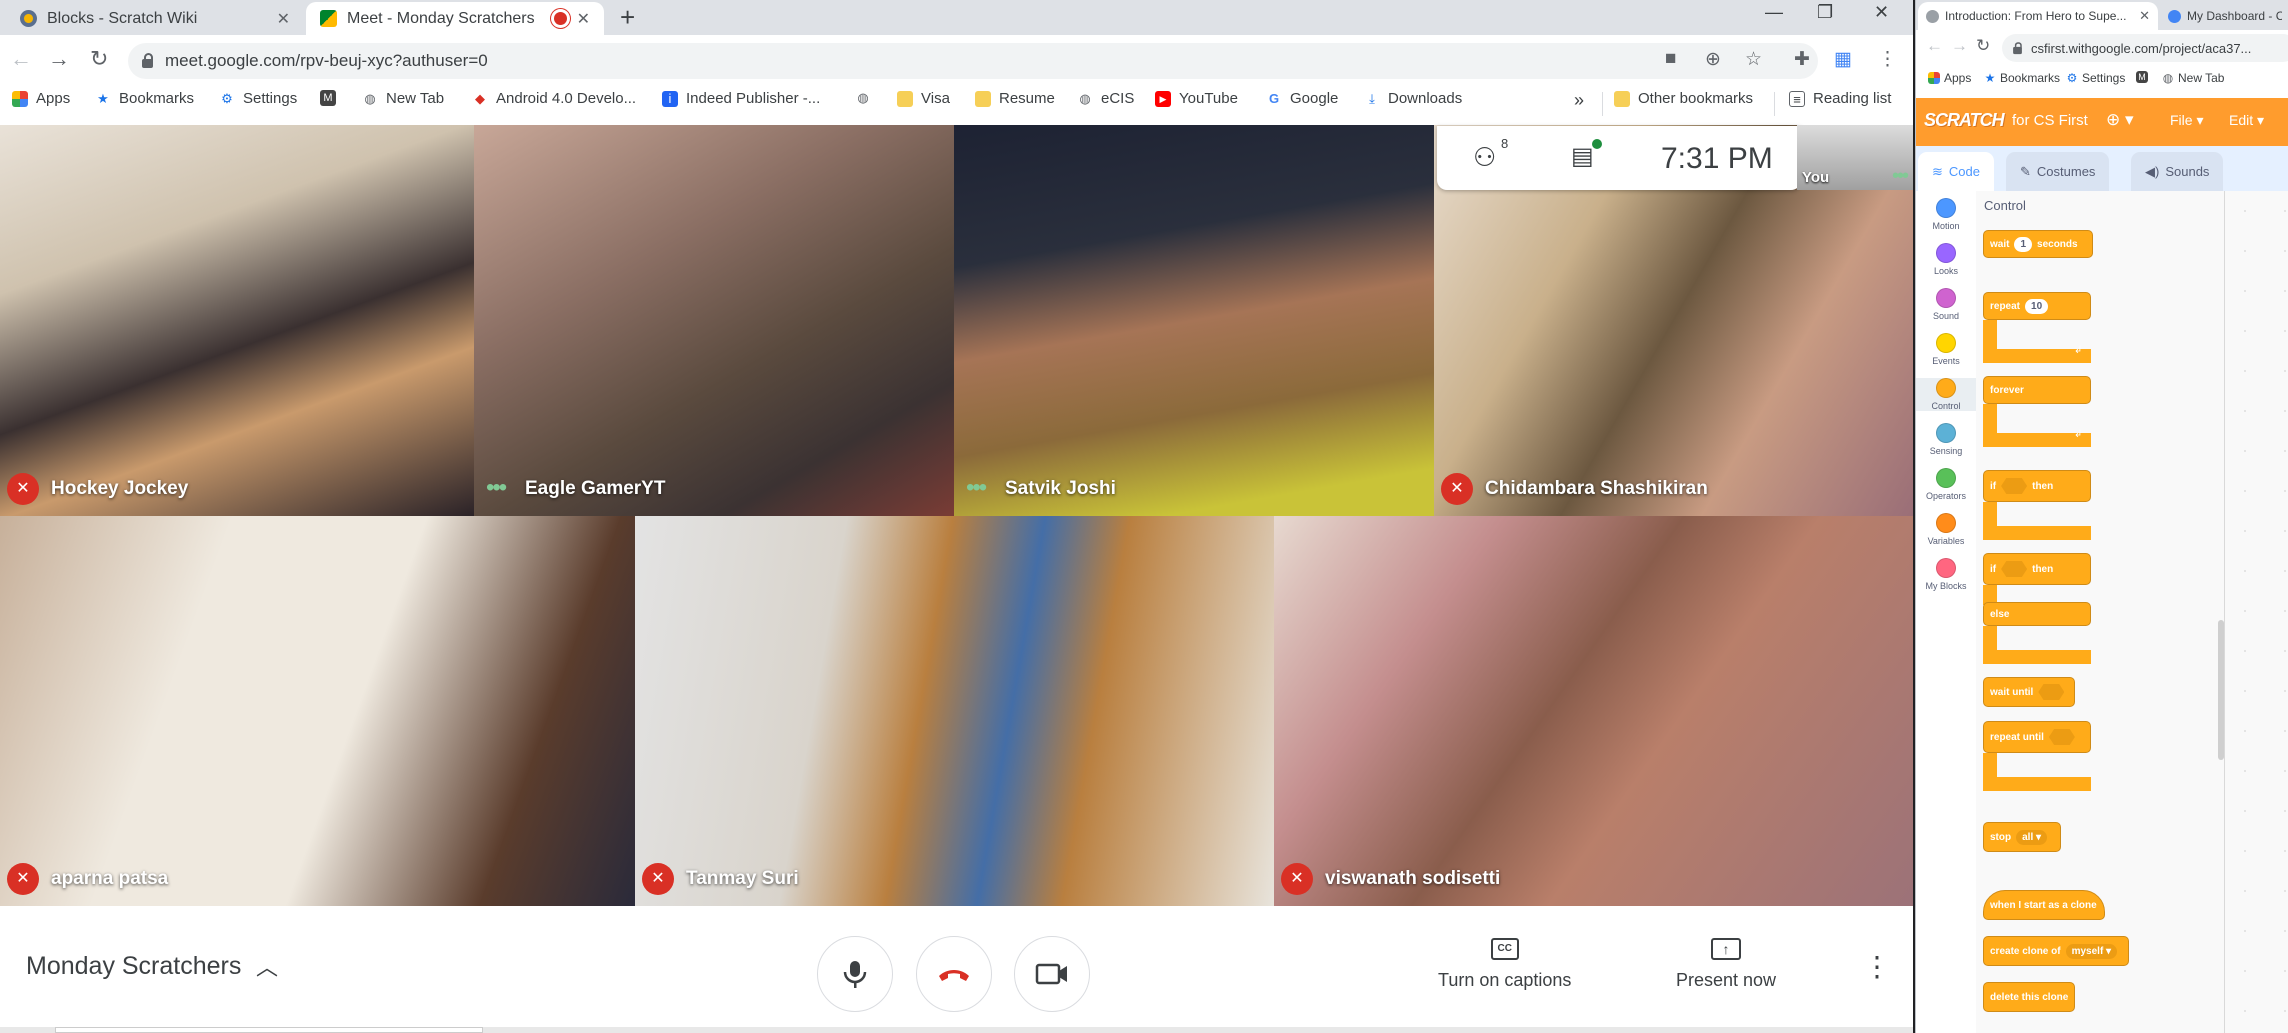  What do you see at coordinates (1052, 974) in the screenshot?
I see `camera-button` at bounding box center [1052, 974].